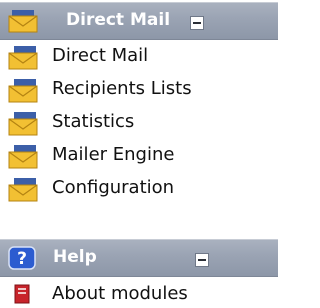 This screenshot has width=320, height=308. What do you see at coordinates (202, 260) in the screenshot?
I see `help-collapse-button` at bounding box center [202, 260].